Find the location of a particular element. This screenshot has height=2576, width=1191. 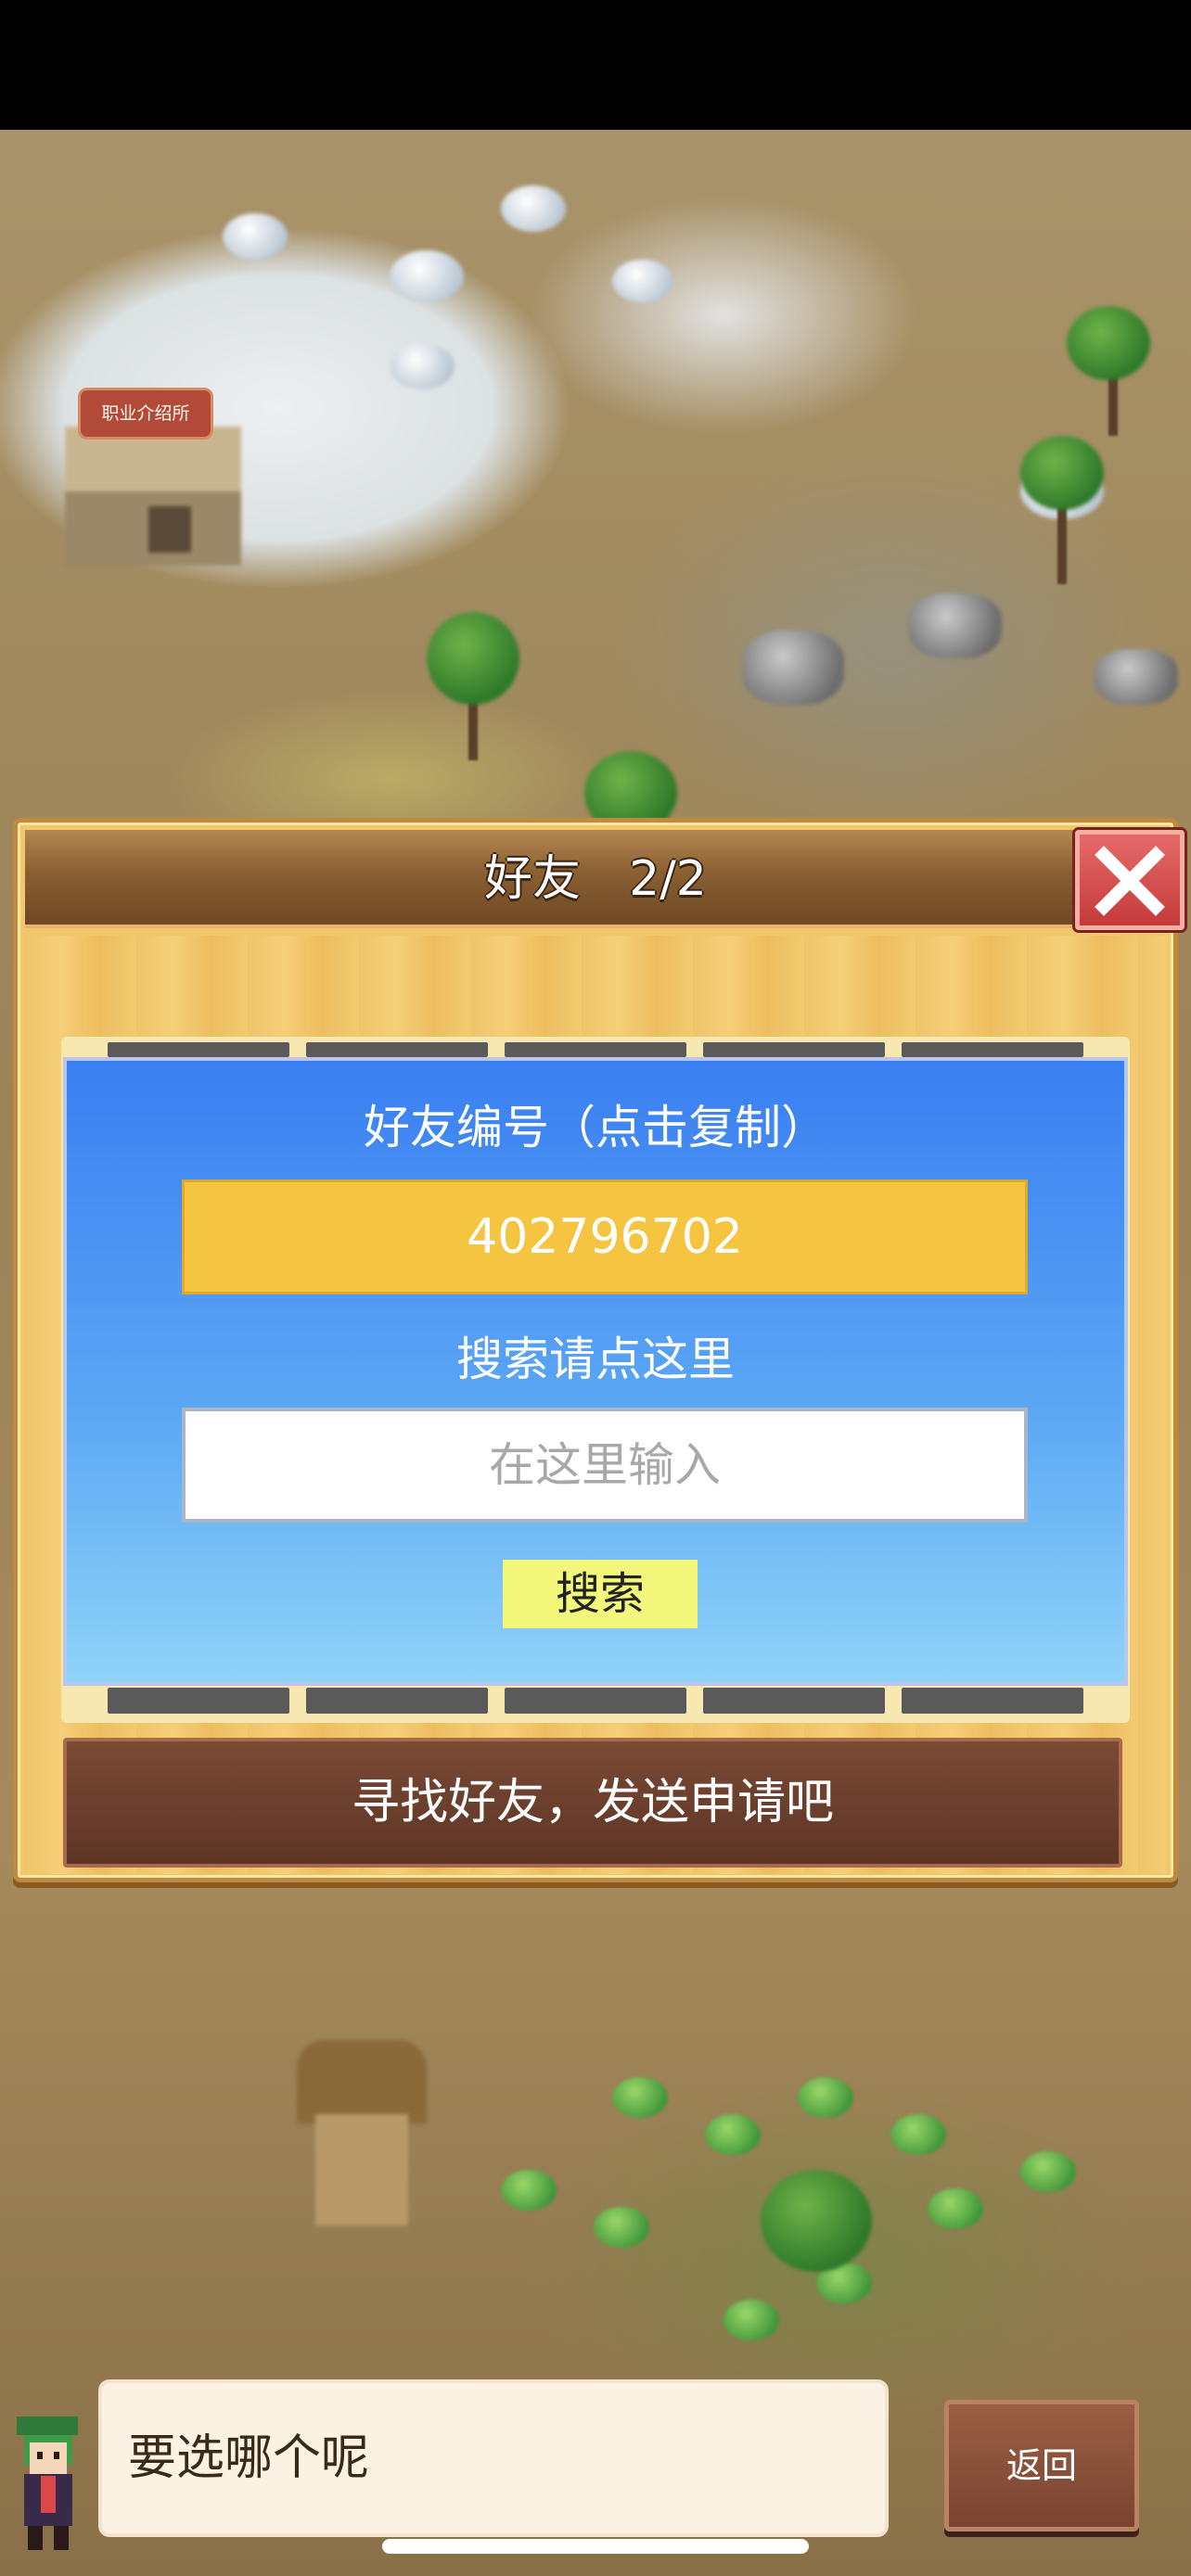

job-office-building is located at coordinates (153, 496).